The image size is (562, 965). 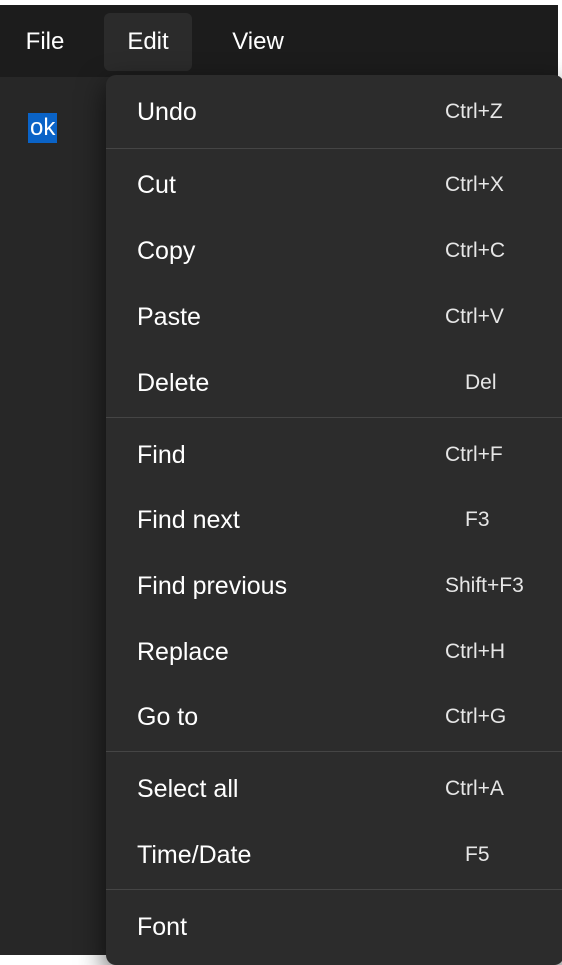 What do you see at coordinates (169, 317) in the screenshot?
I see `menu-item-label: Paste` at bounding box center [169, 317].